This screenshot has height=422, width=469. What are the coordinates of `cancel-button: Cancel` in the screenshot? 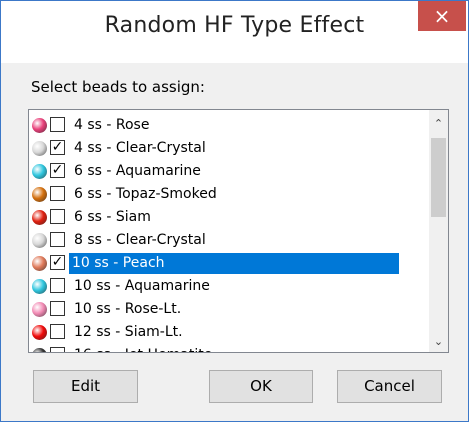 It's located at (389, 386).